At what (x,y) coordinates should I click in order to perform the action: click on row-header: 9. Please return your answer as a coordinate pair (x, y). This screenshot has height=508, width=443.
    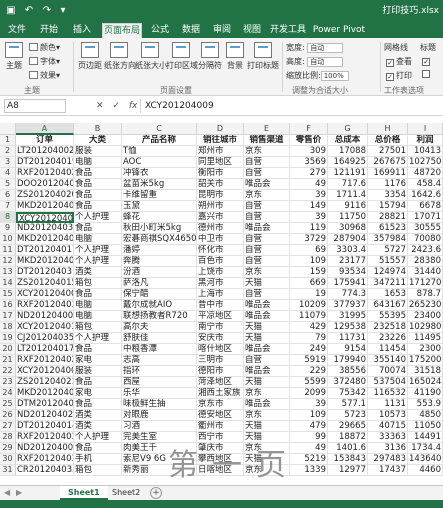
    Looking at the image, I should click on (8, 228).